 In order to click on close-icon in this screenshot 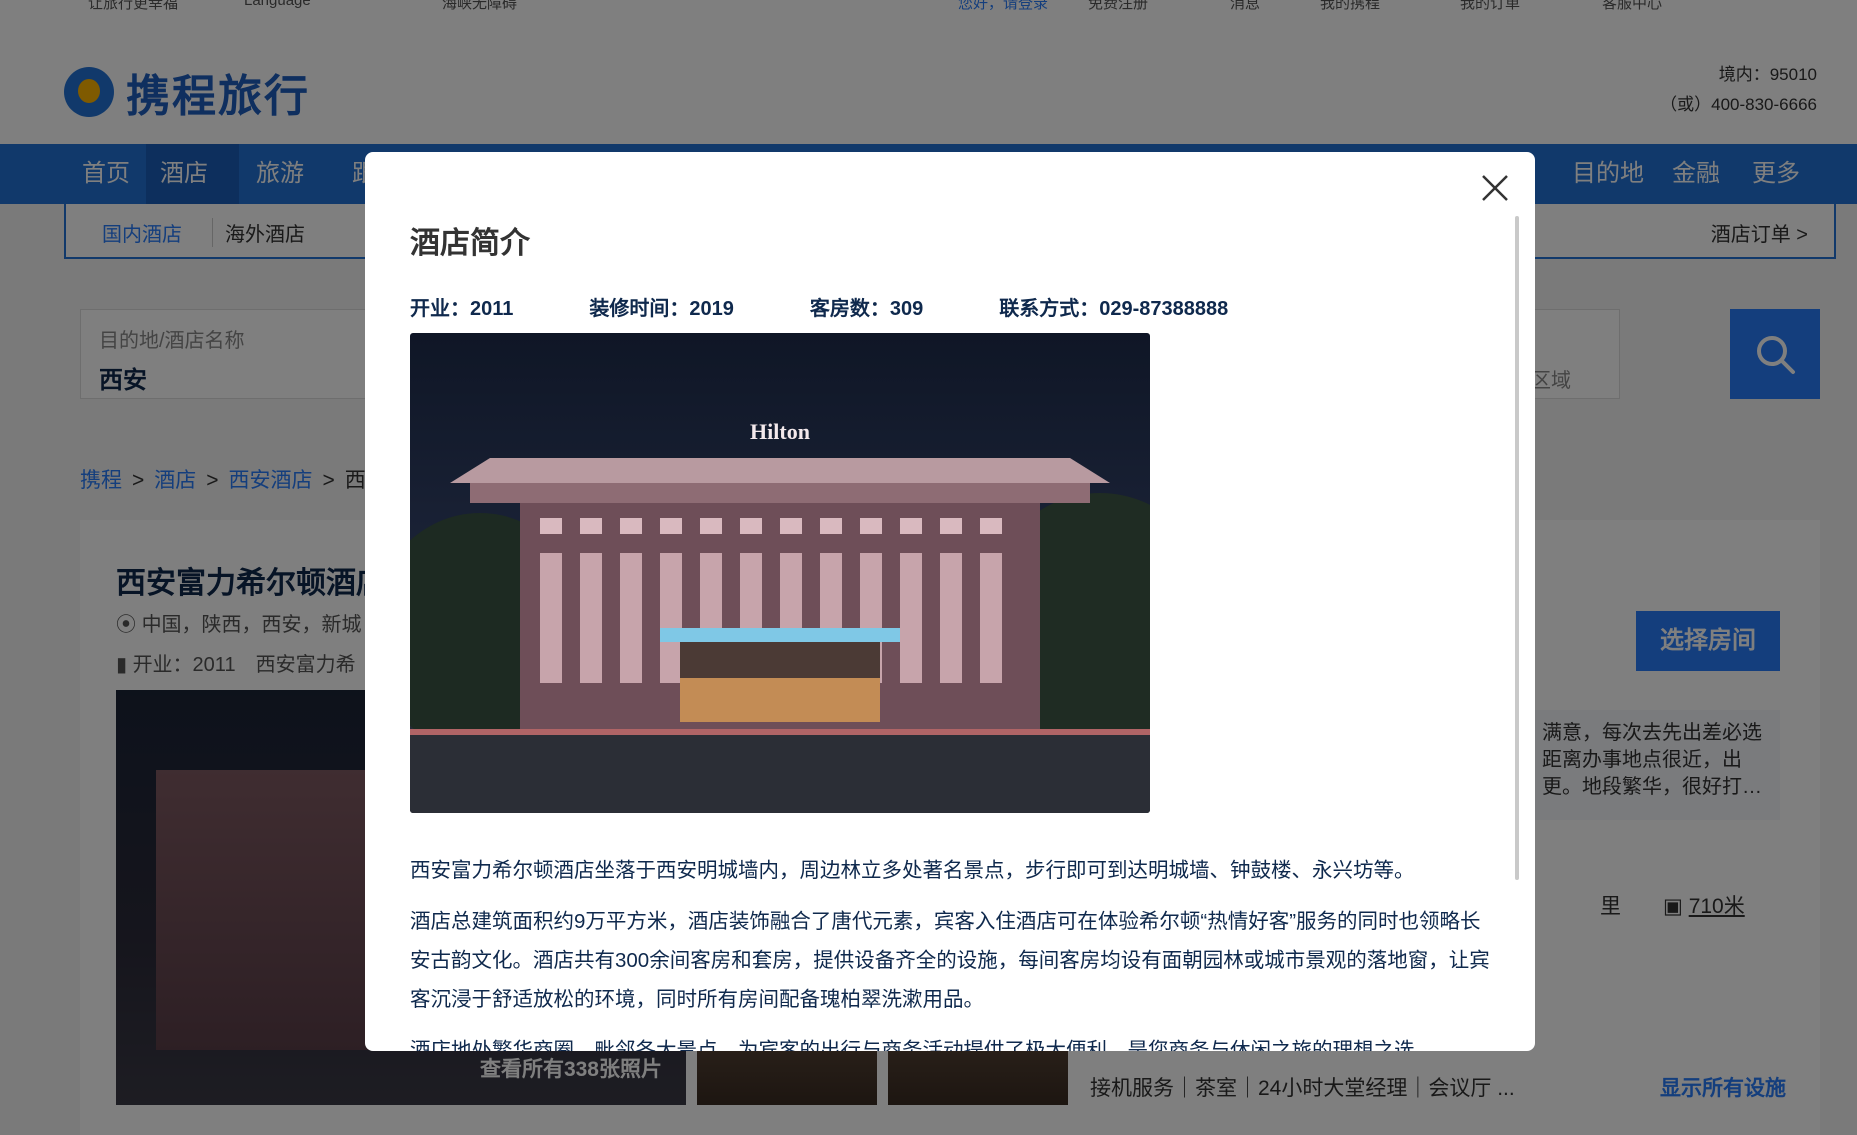, I will do `click(1495, 188)`.